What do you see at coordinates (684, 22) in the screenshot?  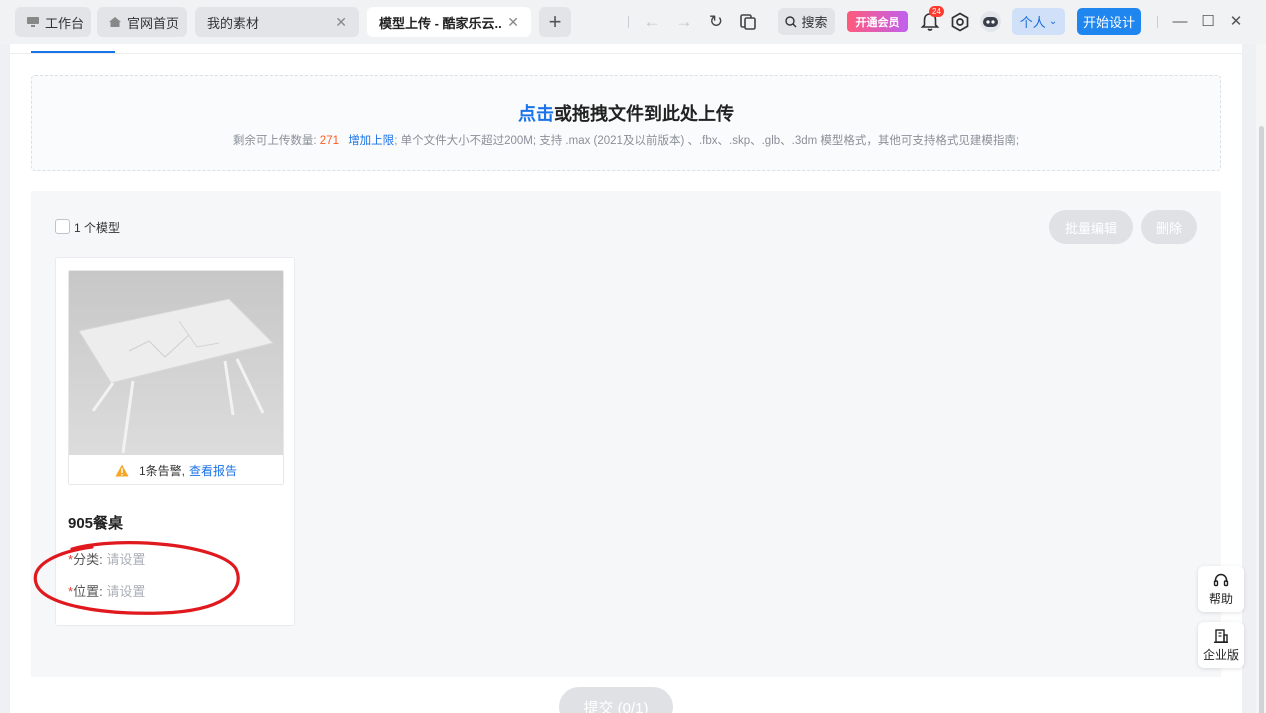 I see `forward-arrow-icon: →` at bounding box center [684, 22].